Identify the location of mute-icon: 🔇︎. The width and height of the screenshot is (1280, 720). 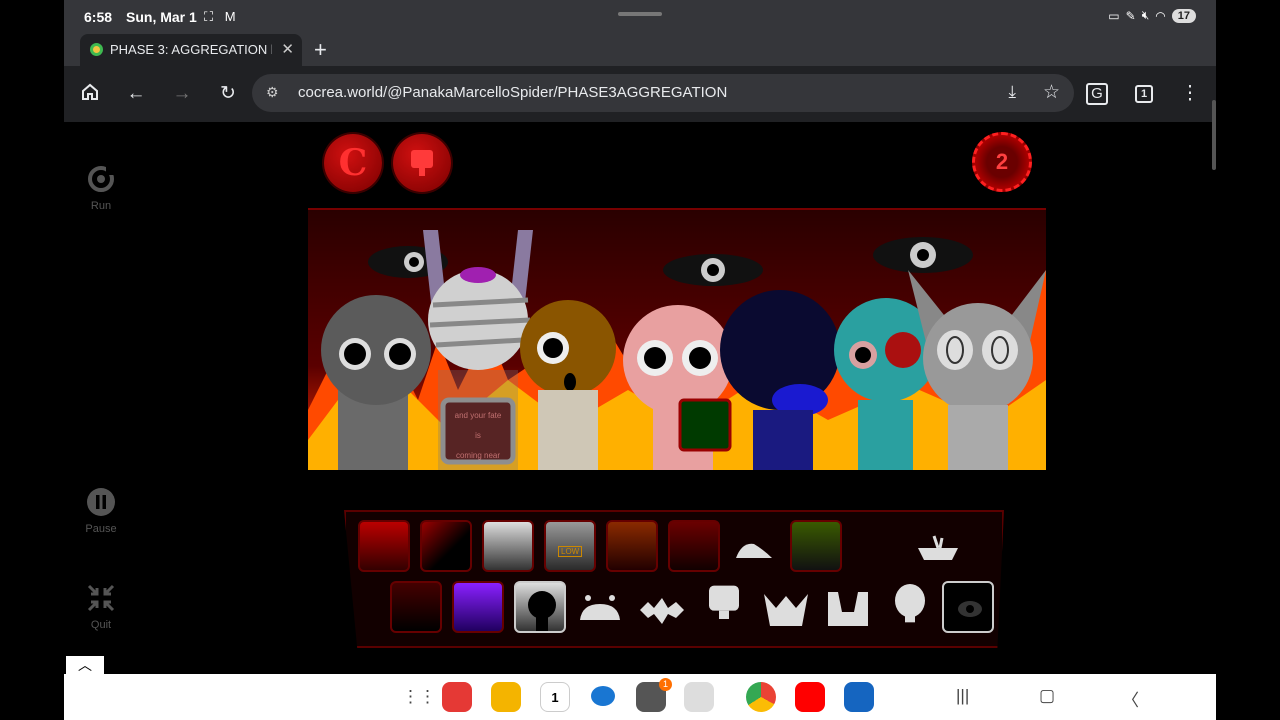
(1145, 15).